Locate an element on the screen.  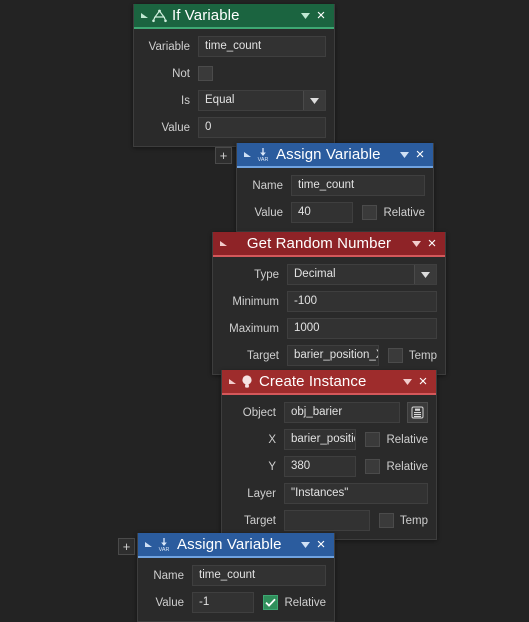
field-label: Type is located at coordinates (266, 274).